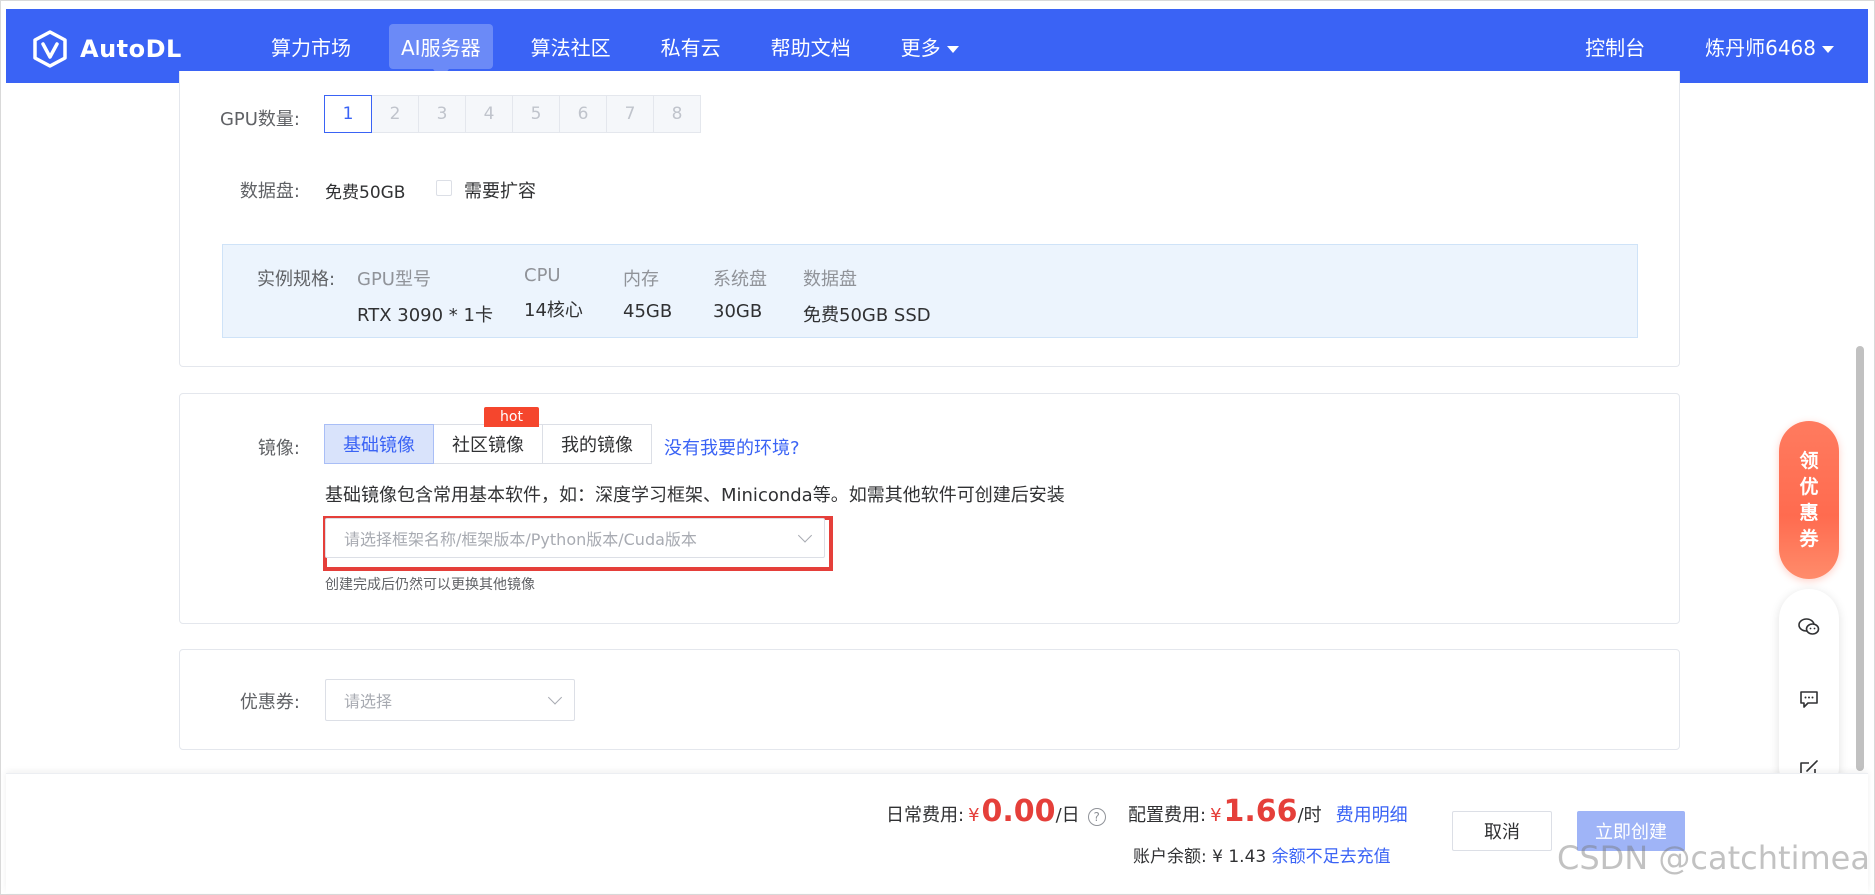  I want to click on autodl-logo-icon, so click(50, 49).